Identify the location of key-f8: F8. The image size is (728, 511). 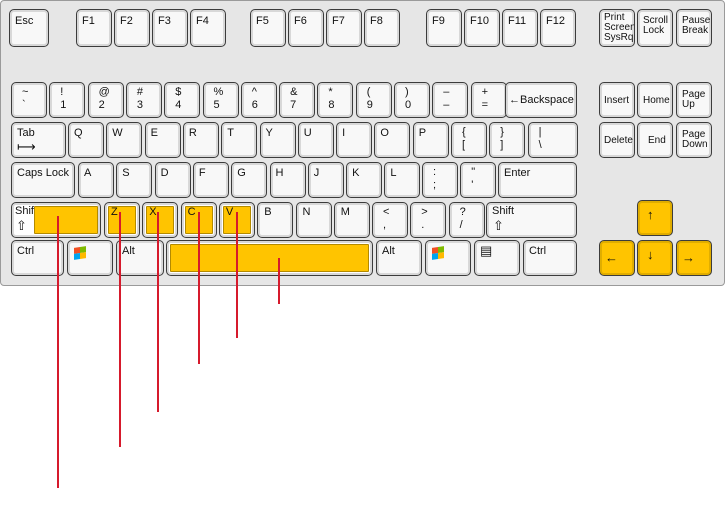
(382, 28).